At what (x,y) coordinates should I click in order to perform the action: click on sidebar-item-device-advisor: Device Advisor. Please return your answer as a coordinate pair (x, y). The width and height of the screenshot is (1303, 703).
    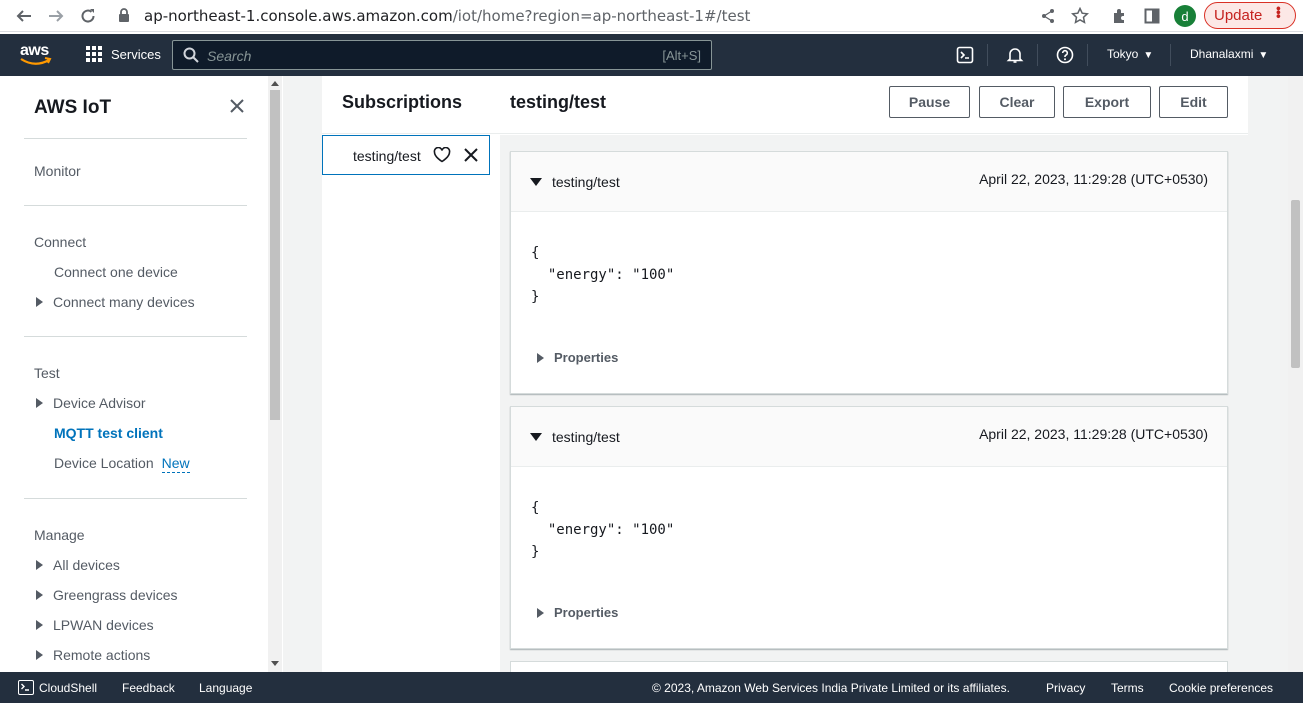
    Looking at the image, I should click on (91, 403).